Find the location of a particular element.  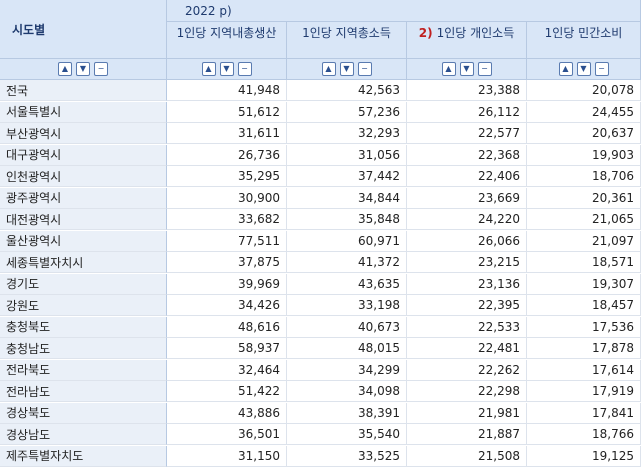

value-cell: 18,571 is located at coordinates (584, 262).